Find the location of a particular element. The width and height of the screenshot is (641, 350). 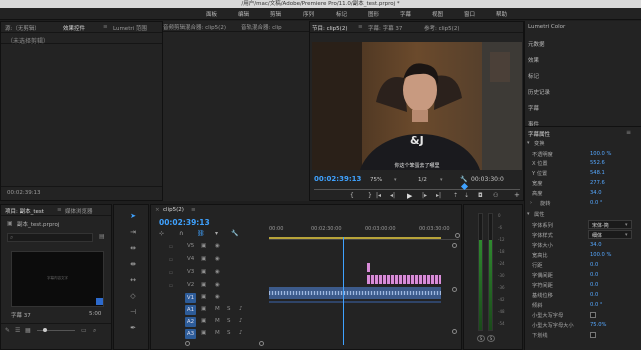

timeline-timecode: 00:02:39:13 is located at coordinates (184, 222).